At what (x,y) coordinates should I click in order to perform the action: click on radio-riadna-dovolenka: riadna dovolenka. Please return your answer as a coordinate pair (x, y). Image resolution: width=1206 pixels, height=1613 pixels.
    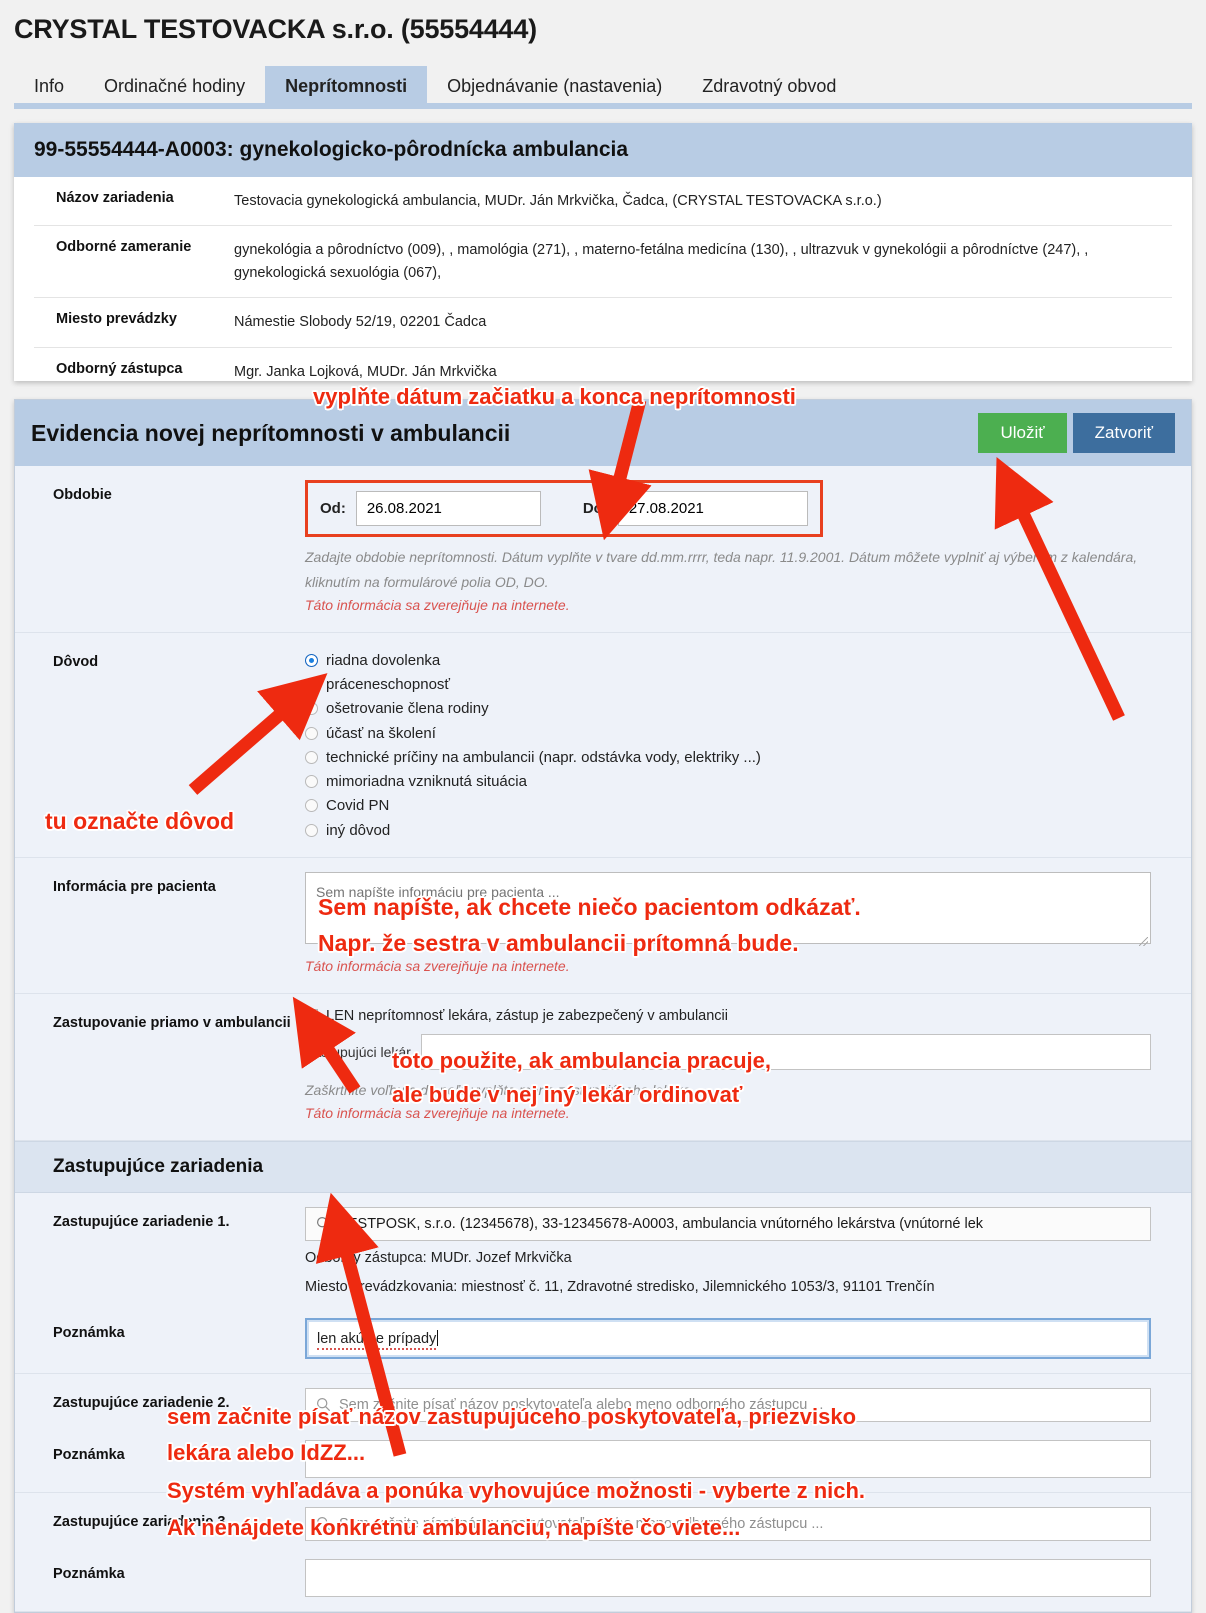
    Looking at the image, I should click on (728, 660).